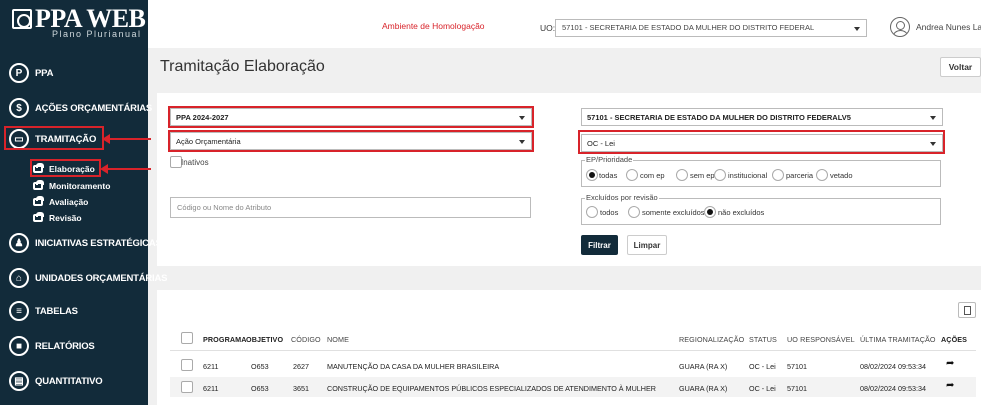  I want to click on highlight-status-select, so click(761, 142).